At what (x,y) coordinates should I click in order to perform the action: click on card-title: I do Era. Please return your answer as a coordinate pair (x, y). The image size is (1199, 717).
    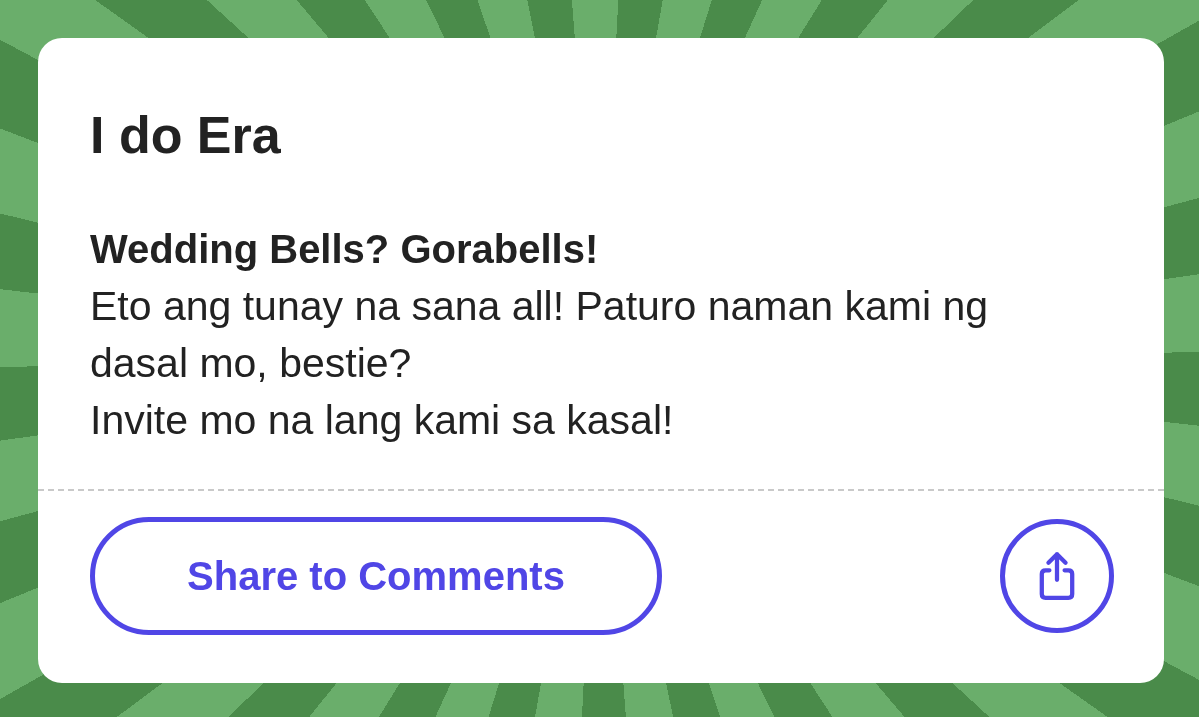
    Looking at the image, I should click on (185, 135).